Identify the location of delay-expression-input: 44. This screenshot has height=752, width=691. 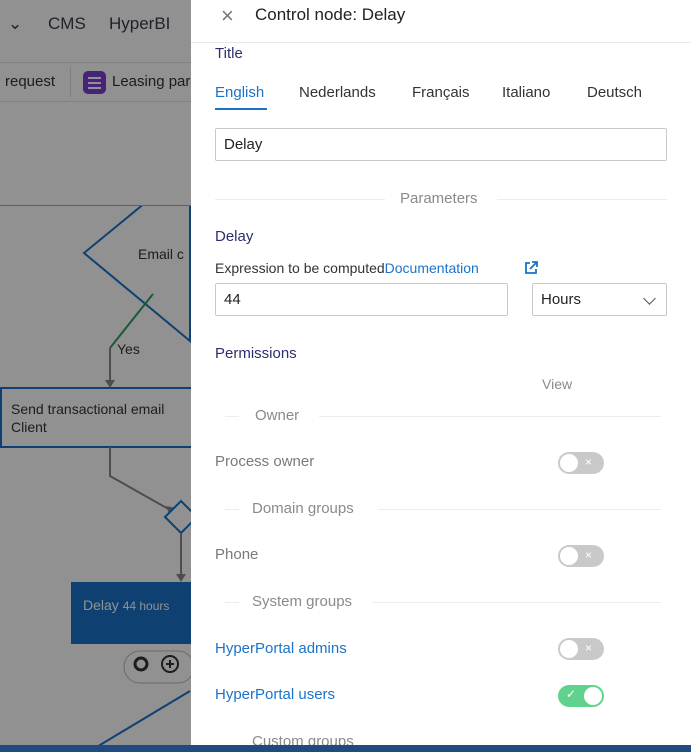
(361, 299).